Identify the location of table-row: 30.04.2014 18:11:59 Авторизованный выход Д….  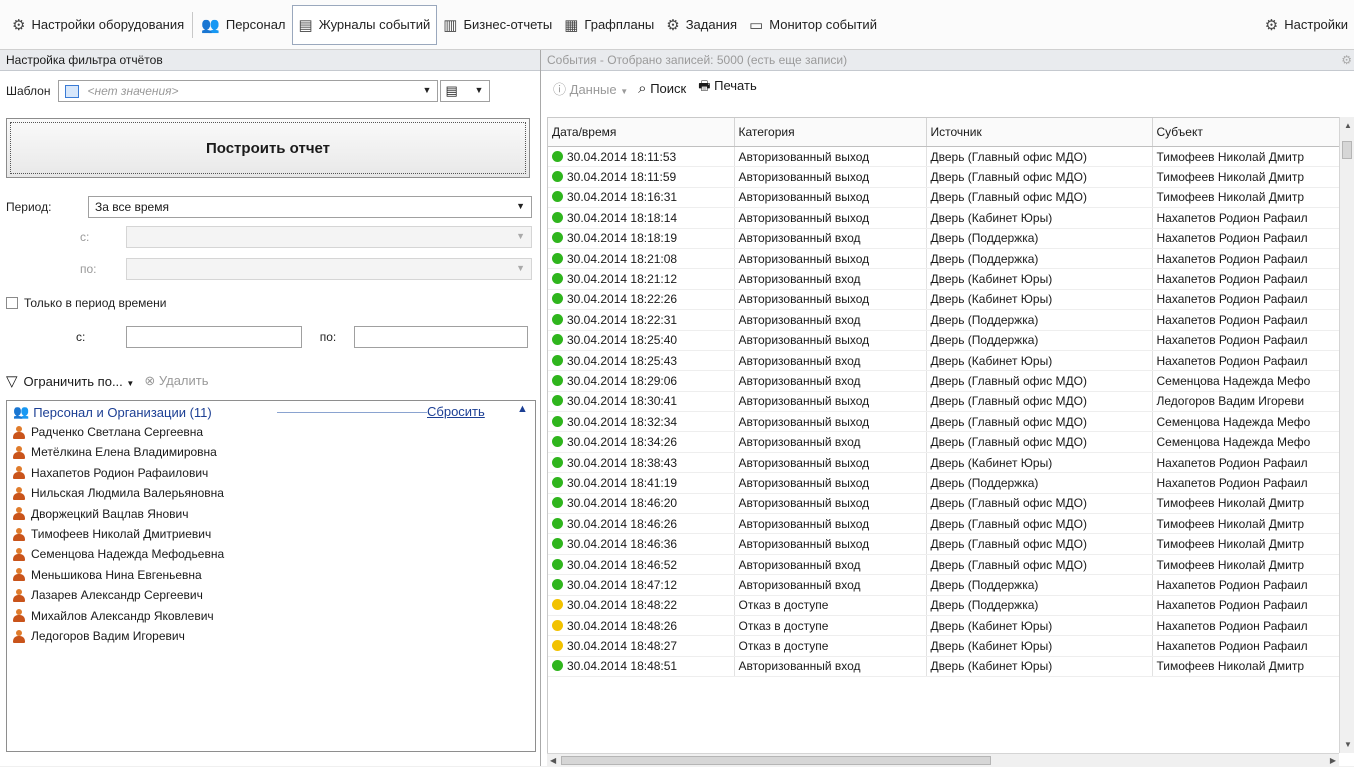
(944, 177).